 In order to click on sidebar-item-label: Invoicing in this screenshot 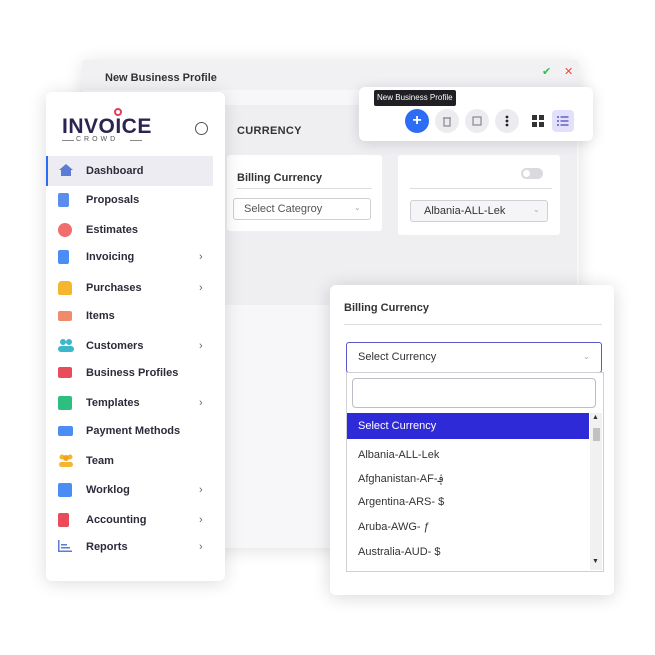, I will do `click(110, 257)`.